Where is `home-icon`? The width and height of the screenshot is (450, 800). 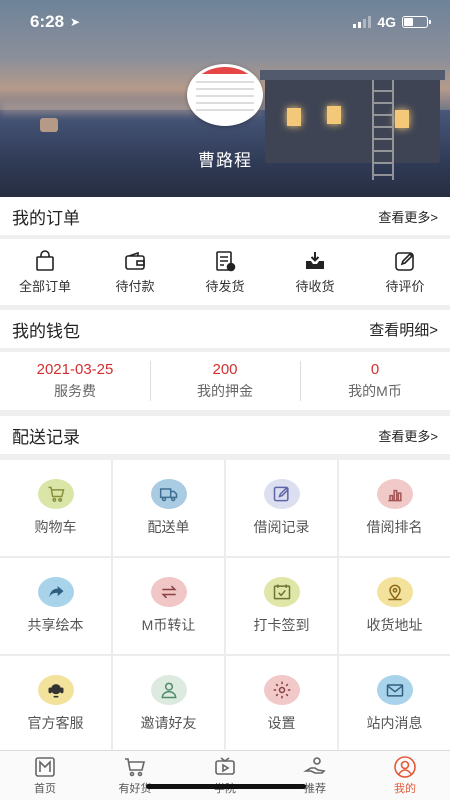
home-icon is located at coordinates (45, 767).